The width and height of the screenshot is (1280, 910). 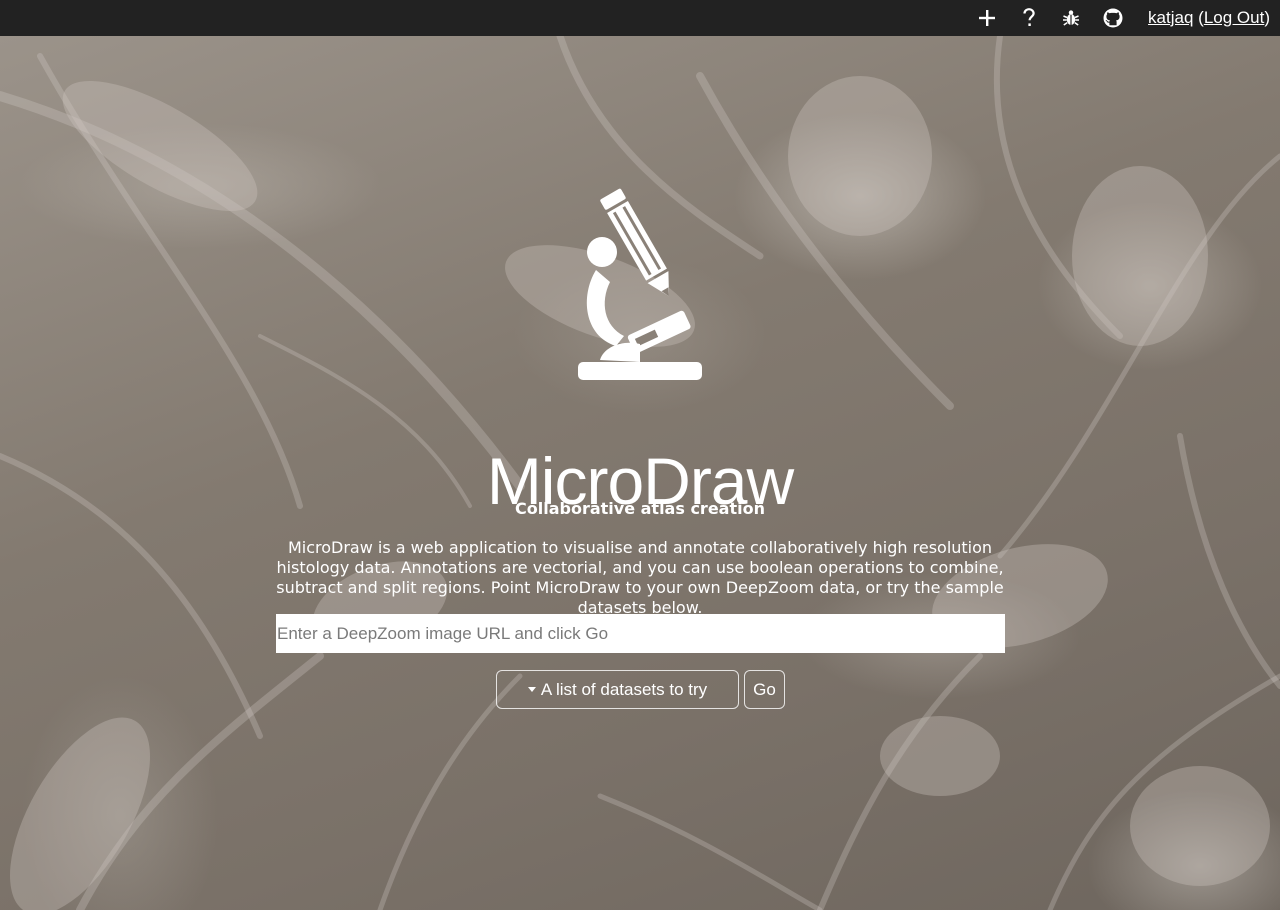 I want to click on logout-paren-close: ), so click(x=1267, y=17).